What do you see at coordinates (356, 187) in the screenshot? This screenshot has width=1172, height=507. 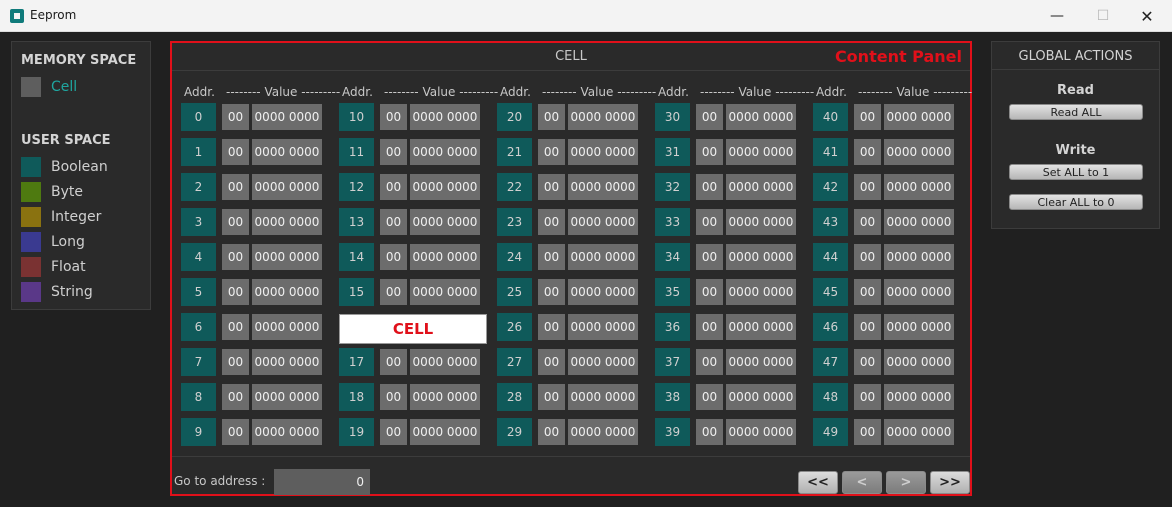 I see `cell-address: 12` at bounding box center [356, 187].